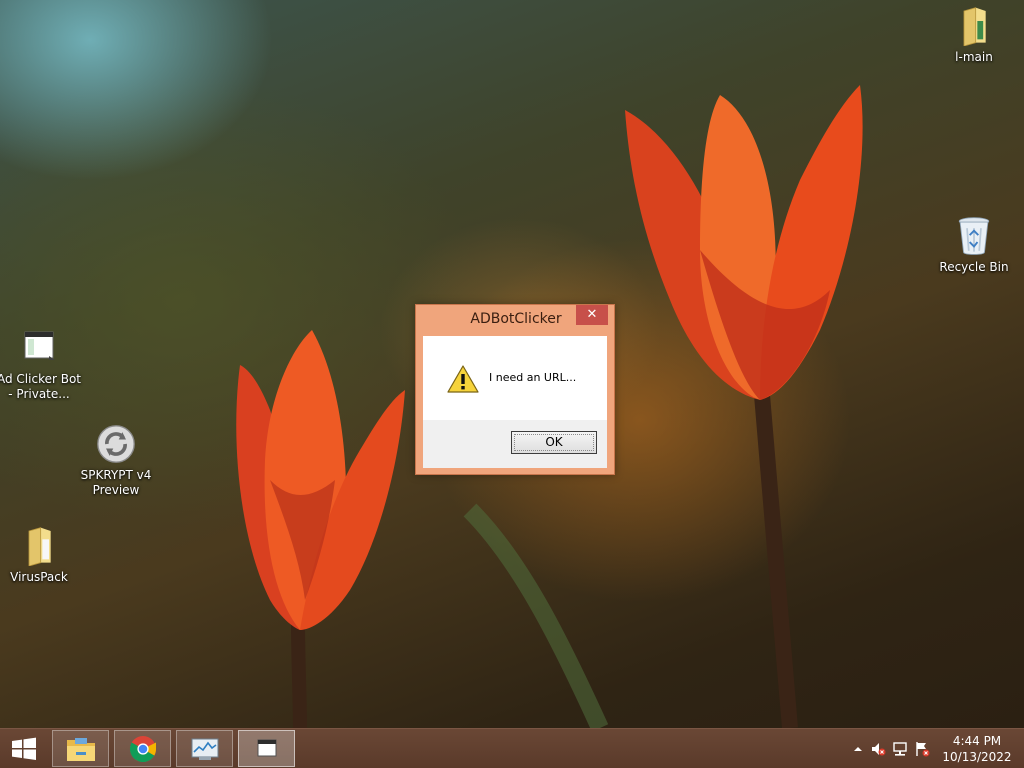  What do you see at coordinates (977, 757) in the screenshot?
I see `clock-date: 10/13/2022` at bounding box center [977, 757].